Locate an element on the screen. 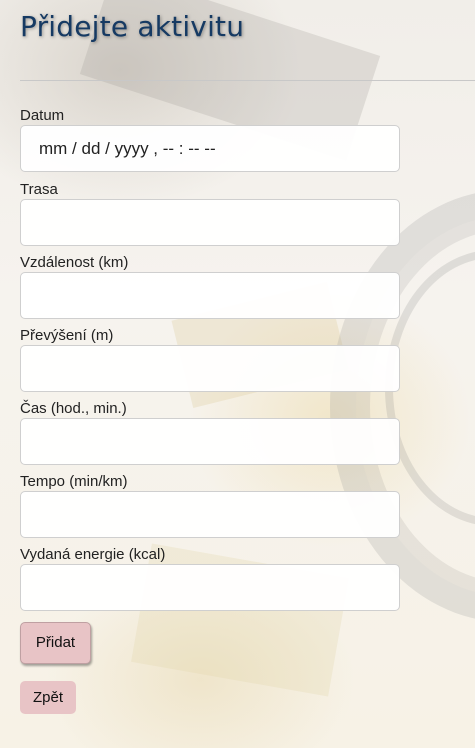  energy-input is located at coordinates (210, 587).